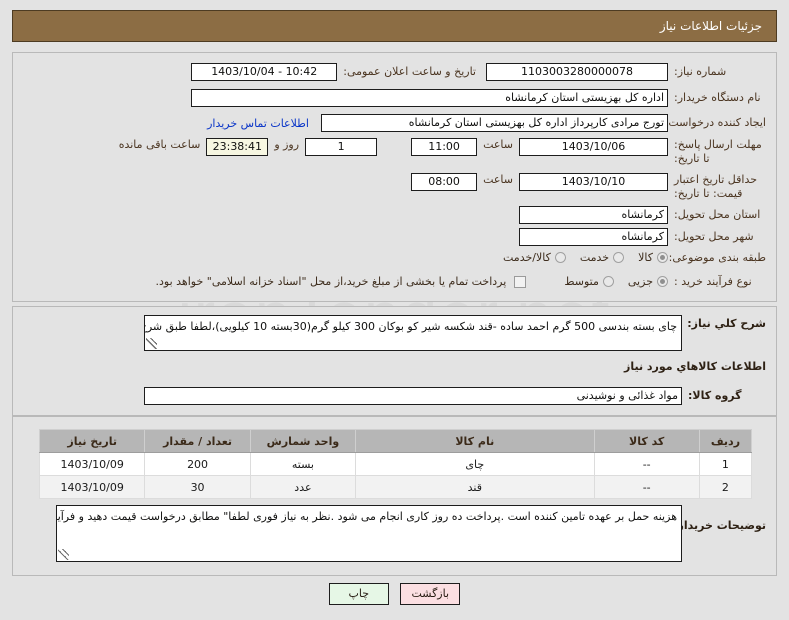 The height and width of the screenshot is (620, 789). I want to click on radio-minor-label: جزیی, so click(640, 282).